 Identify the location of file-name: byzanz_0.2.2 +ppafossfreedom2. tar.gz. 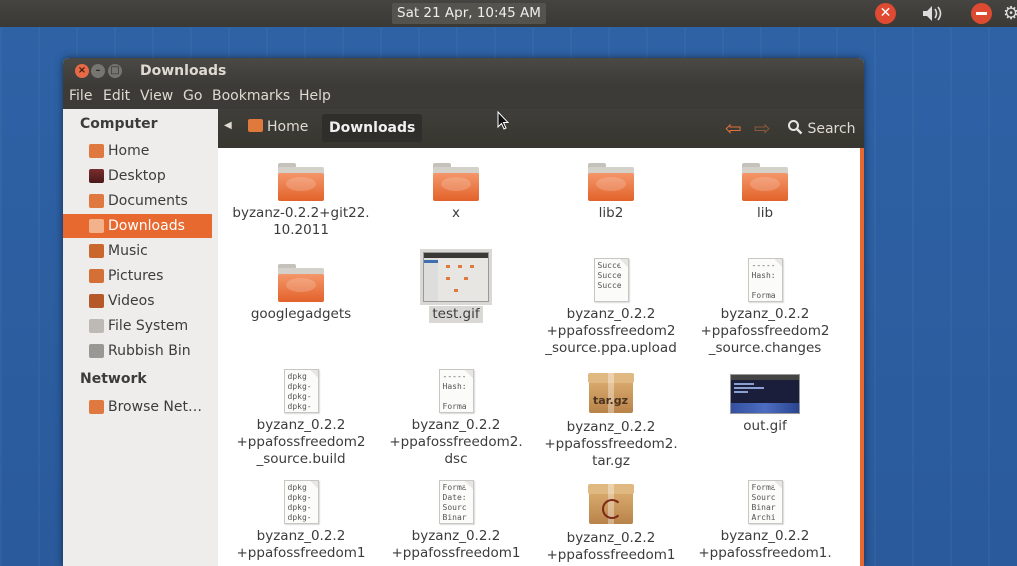
(611, 444).